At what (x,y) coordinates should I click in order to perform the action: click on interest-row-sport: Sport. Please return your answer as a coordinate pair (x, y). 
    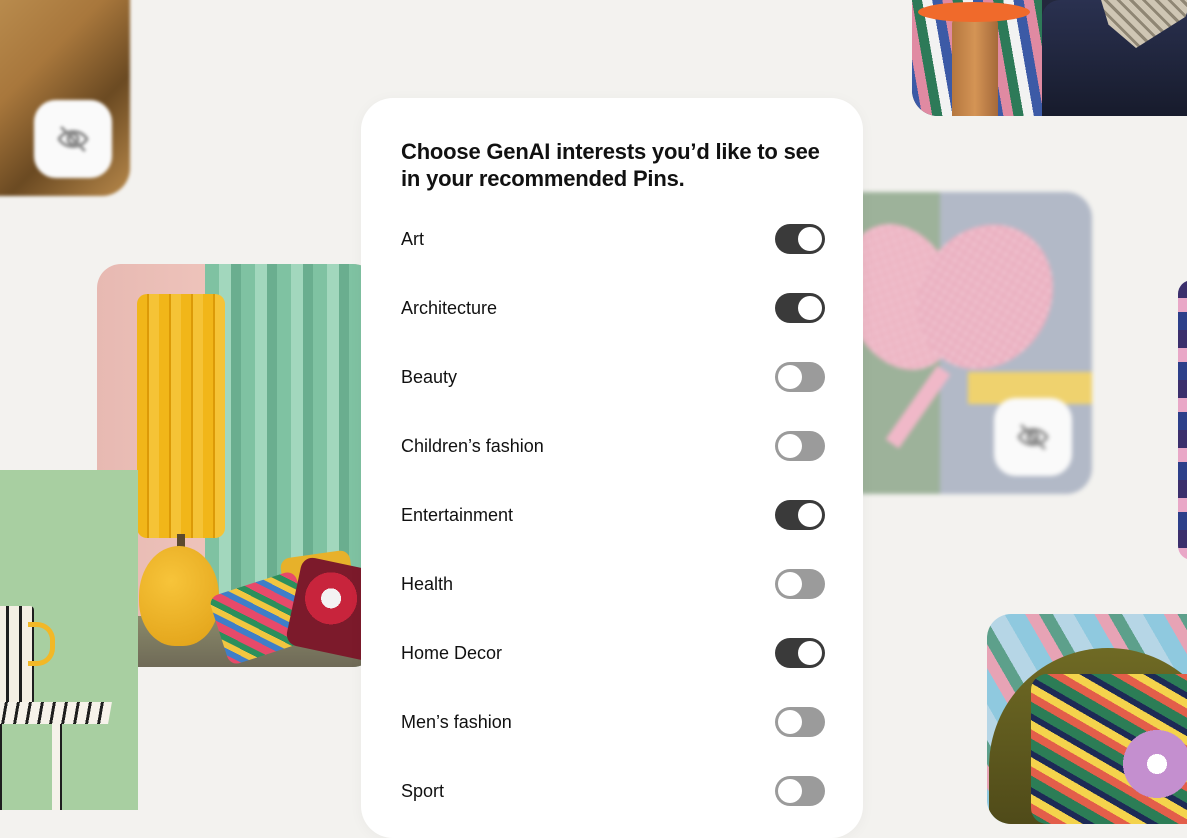
    Looking at the image, I should click on (613, 791).